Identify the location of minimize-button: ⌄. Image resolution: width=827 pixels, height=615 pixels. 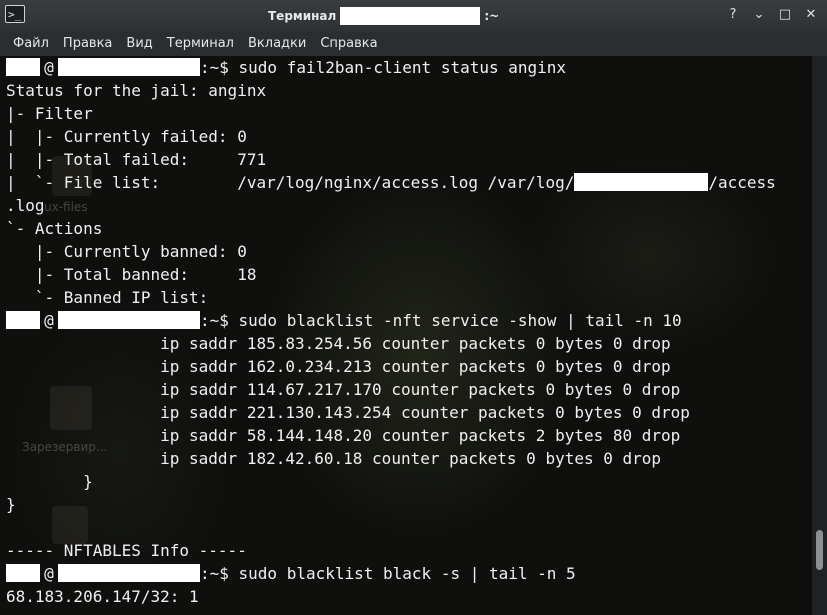
(759, 15).